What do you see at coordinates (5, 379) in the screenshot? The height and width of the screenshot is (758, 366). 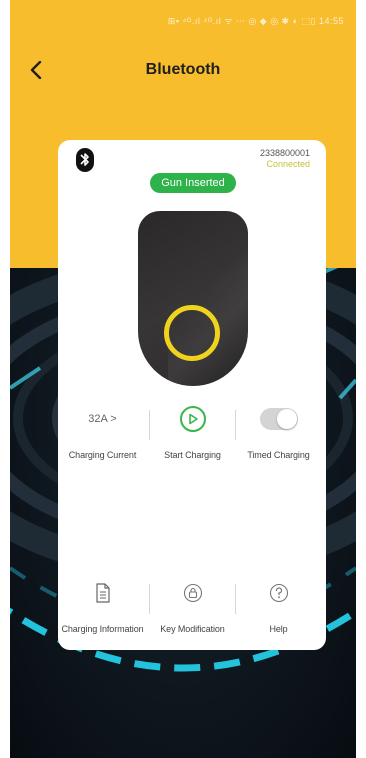 I see `screen-edge-left` at bounding box center [5, 379].